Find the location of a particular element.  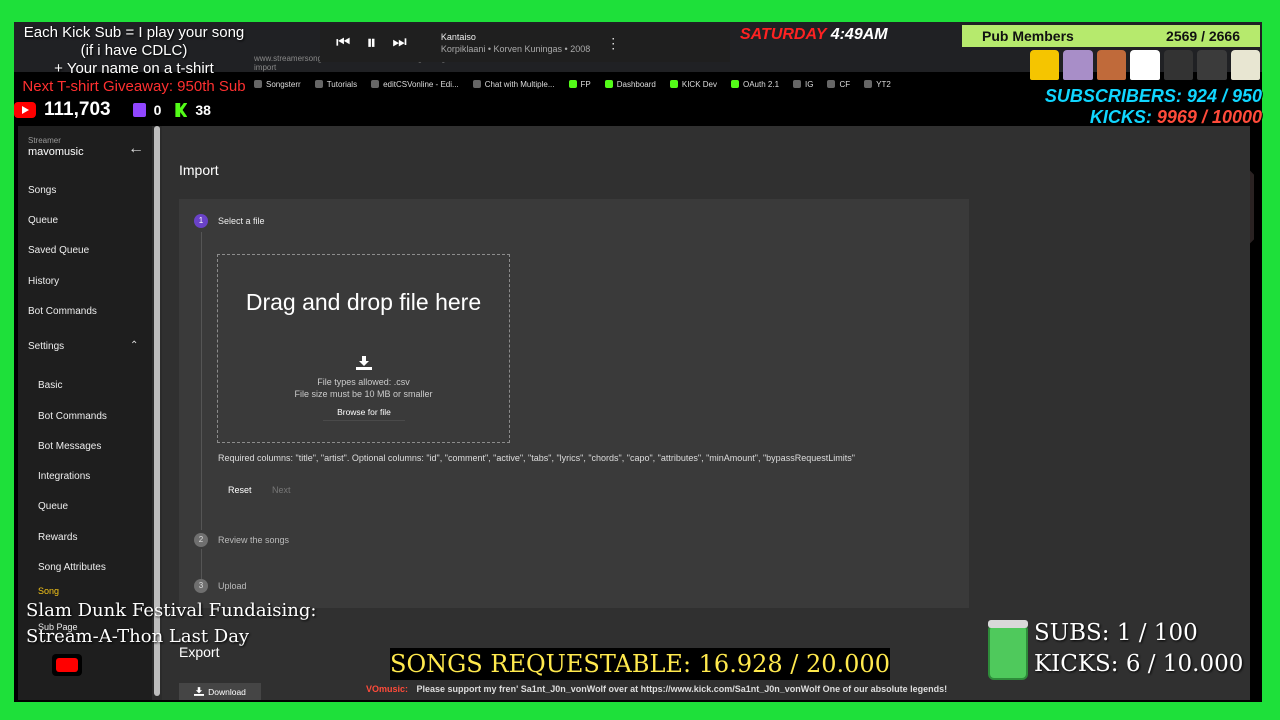

merch-shirts is located at coordinates (1145, 66).